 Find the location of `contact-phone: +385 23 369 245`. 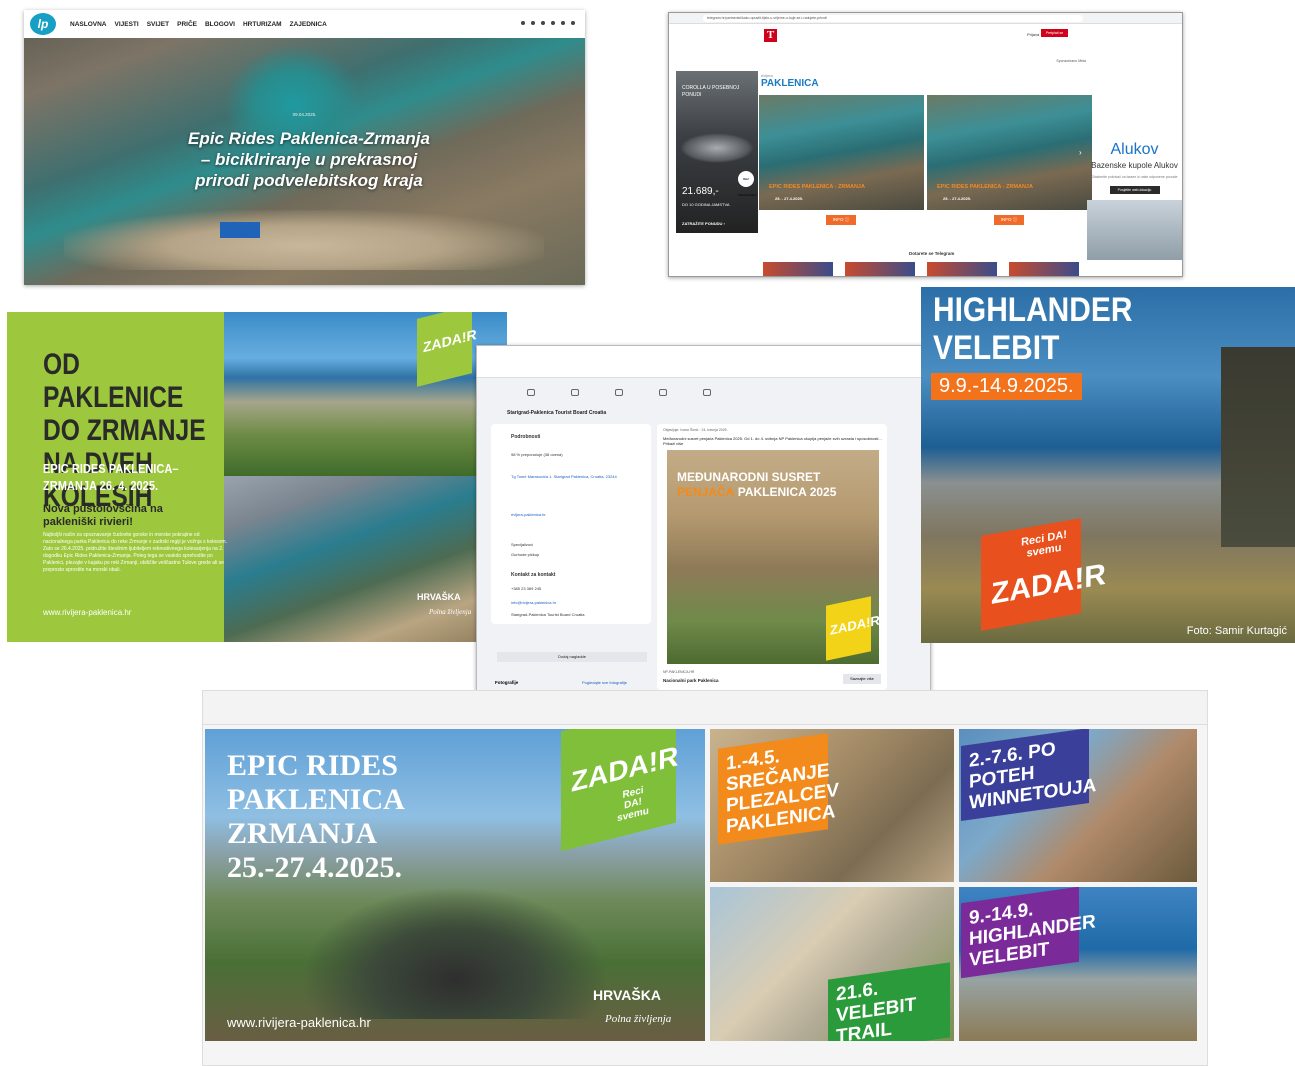

contact-phone: +385 23 369 245 is located at coordinates (526, 588).